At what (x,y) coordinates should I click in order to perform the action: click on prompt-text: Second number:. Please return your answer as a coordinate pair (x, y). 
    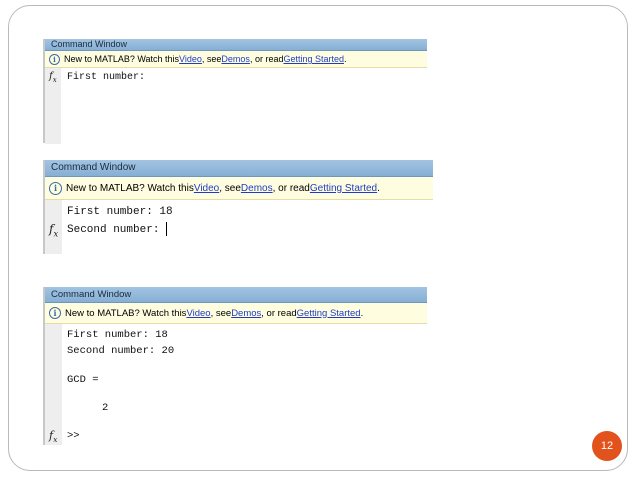
    Looking at the image, I should click on (117, 229).